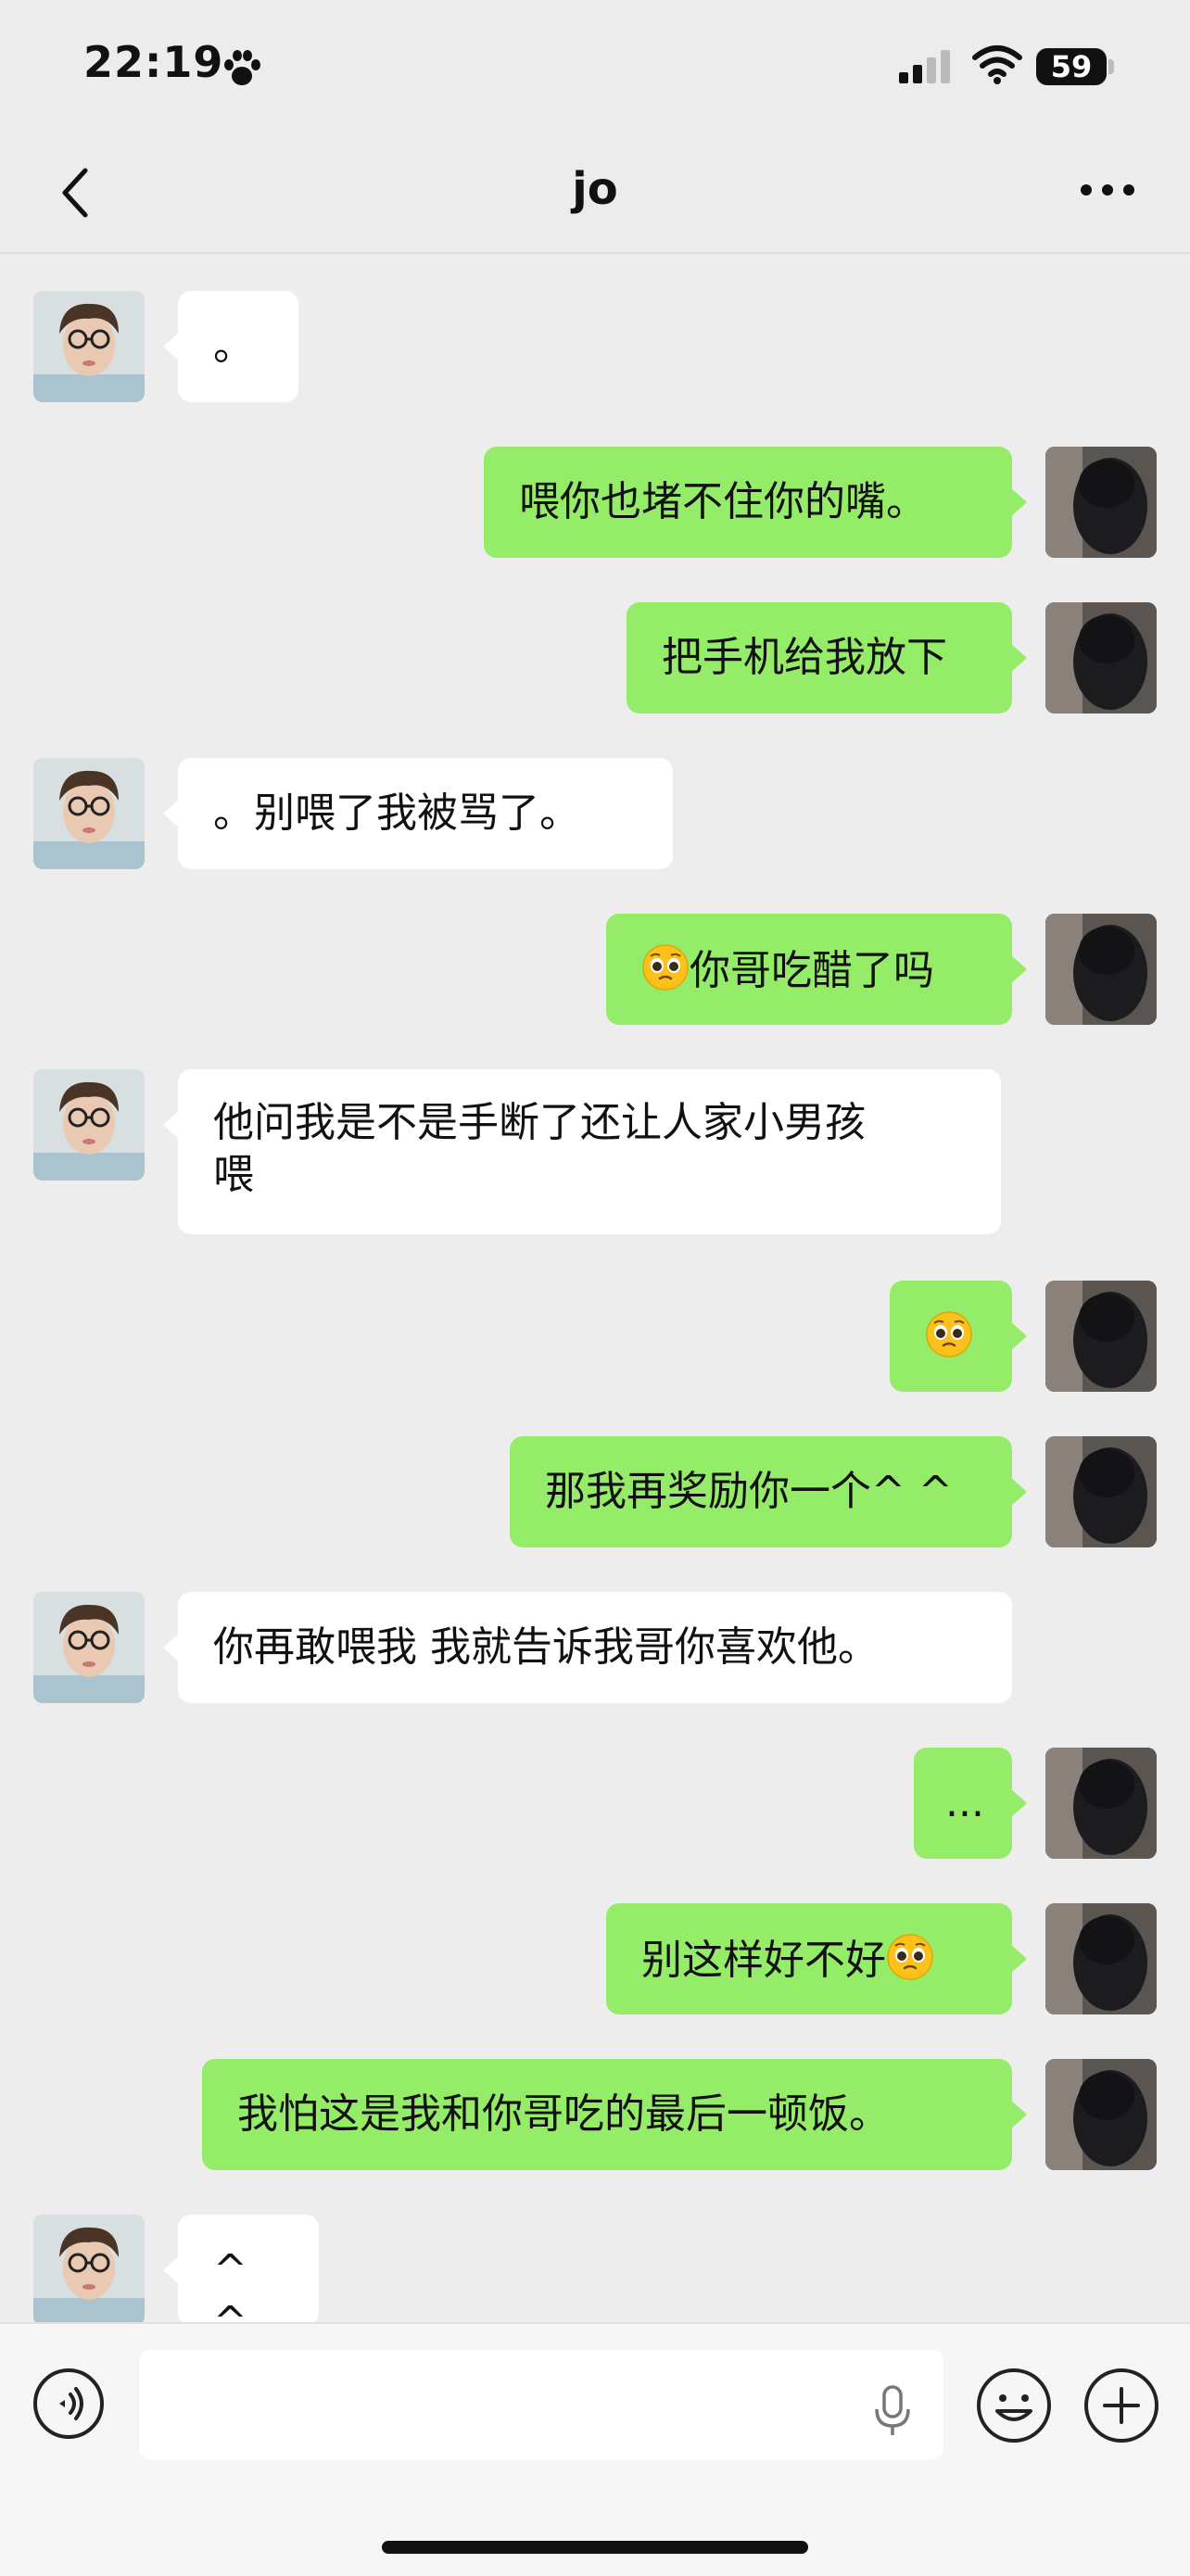 The height and width of the screenshot is (2576, 1190). What do you see at coordinates (539, 1122) in the screenshot?
I see `message-text-line: 他问我是不是手断了还让人家小男孩` at bounding box center [539, 1122].